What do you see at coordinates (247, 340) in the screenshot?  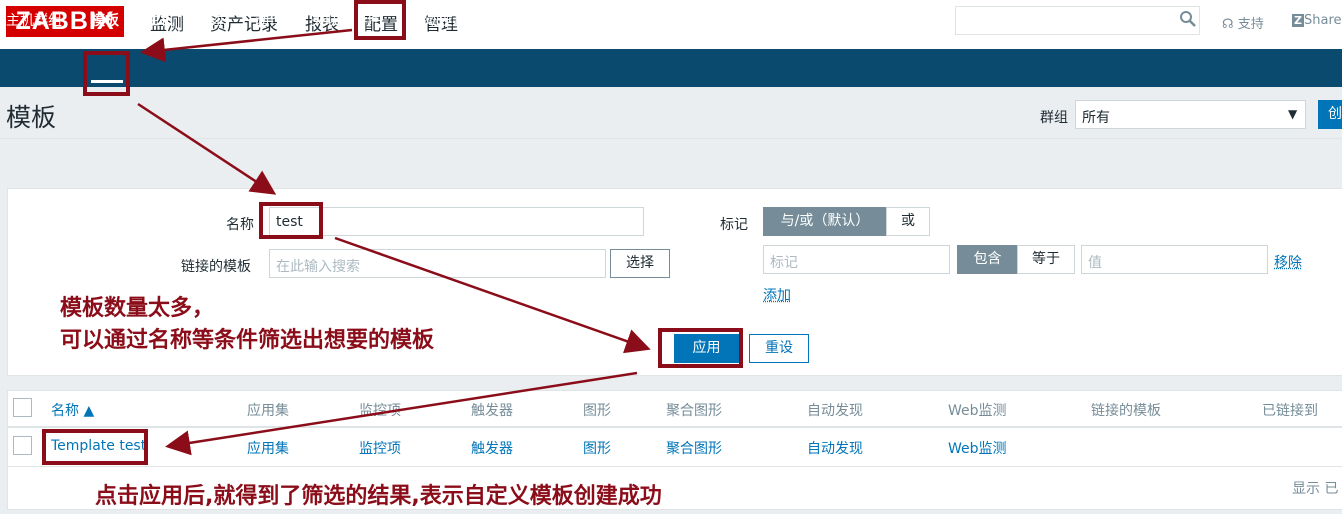 I see `annotation-note-1-line-2: 可以通过名称等条件筛选出想要的模板` at bounding box center [247, 340].